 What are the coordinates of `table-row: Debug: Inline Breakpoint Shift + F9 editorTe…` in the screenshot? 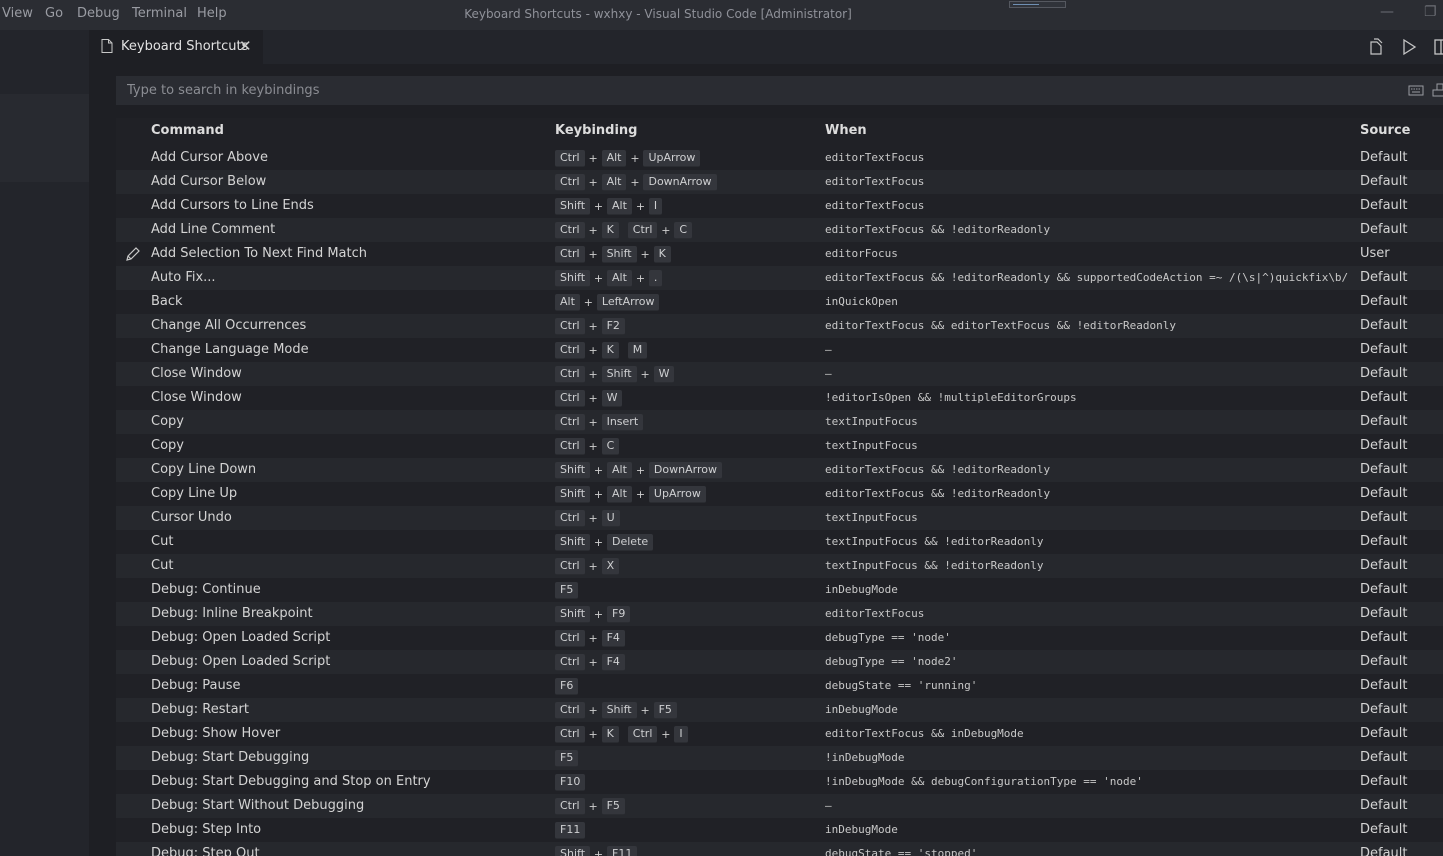 It's located at (779, 614).